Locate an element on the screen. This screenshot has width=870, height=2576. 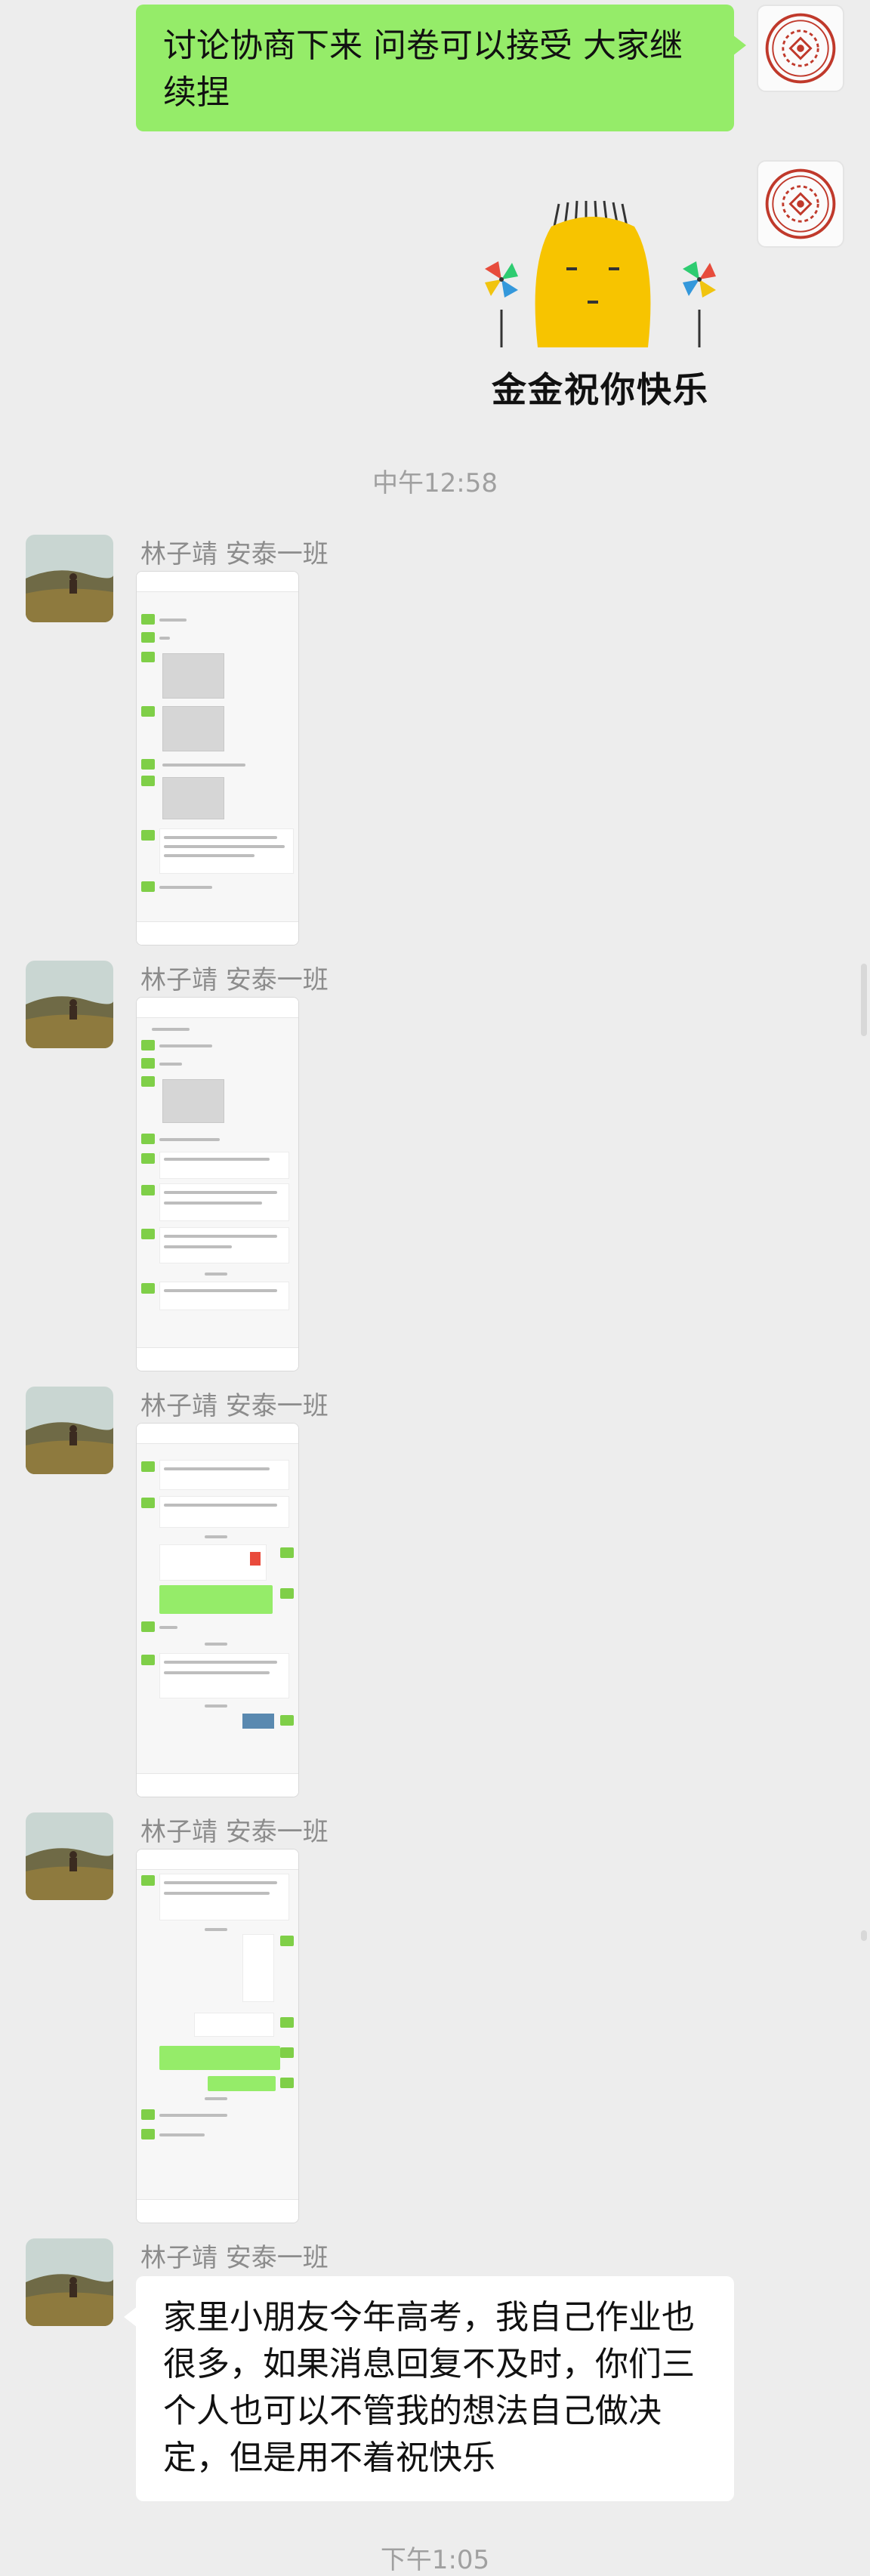
sent-message-bubble: 讨论协商下来 问卷可以接受 大家继续捏 is located at coordinates (441, 68).